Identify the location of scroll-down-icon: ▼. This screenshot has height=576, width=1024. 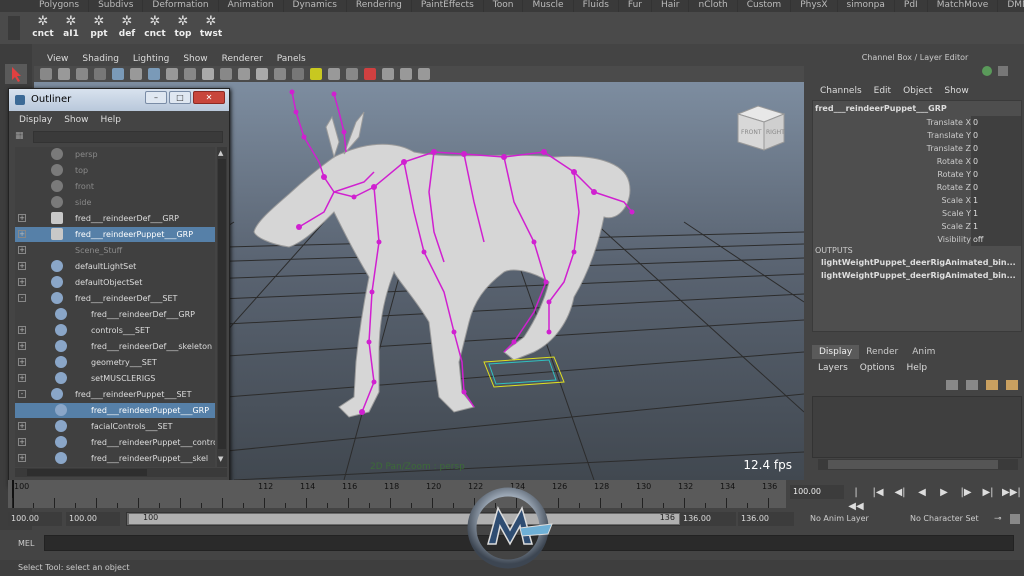
(220, 459).